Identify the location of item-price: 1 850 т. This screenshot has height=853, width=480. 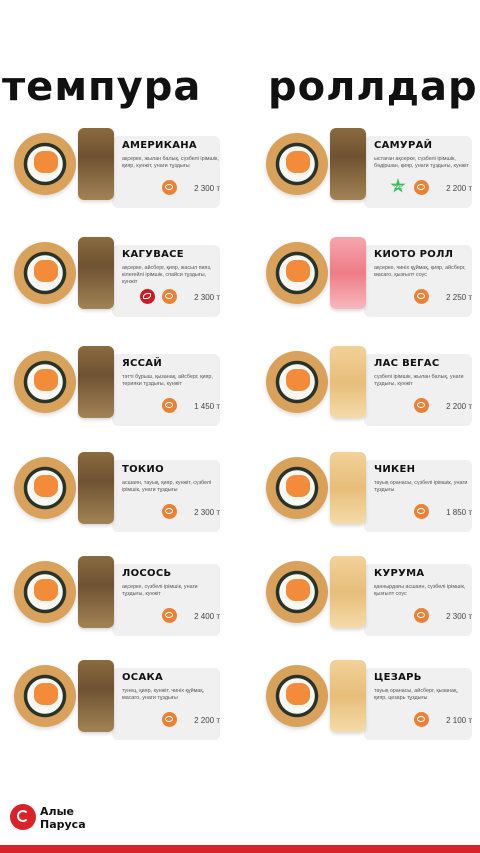
(459, 512).